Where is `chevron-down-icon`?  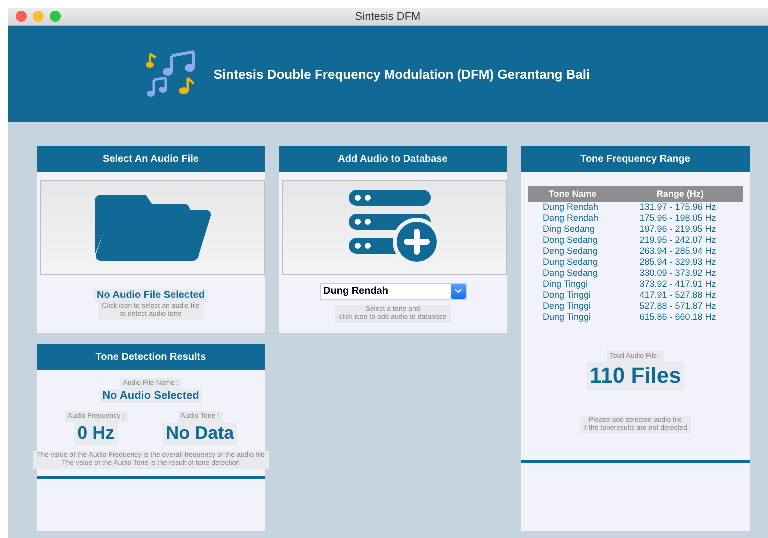 chevron-down-icon is located at coordinates (458, 291).